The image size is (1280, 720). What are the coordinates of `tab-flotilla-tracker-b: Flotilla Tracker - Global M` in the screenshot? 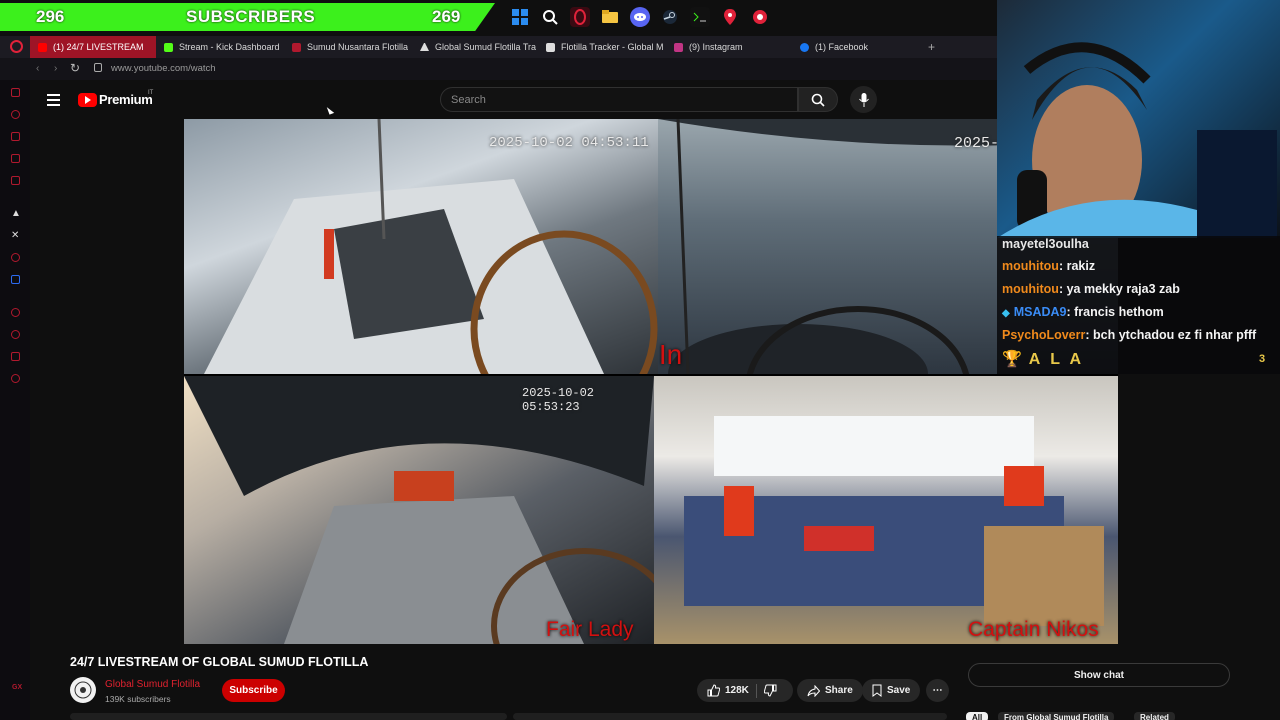 It's located at (602, 47).